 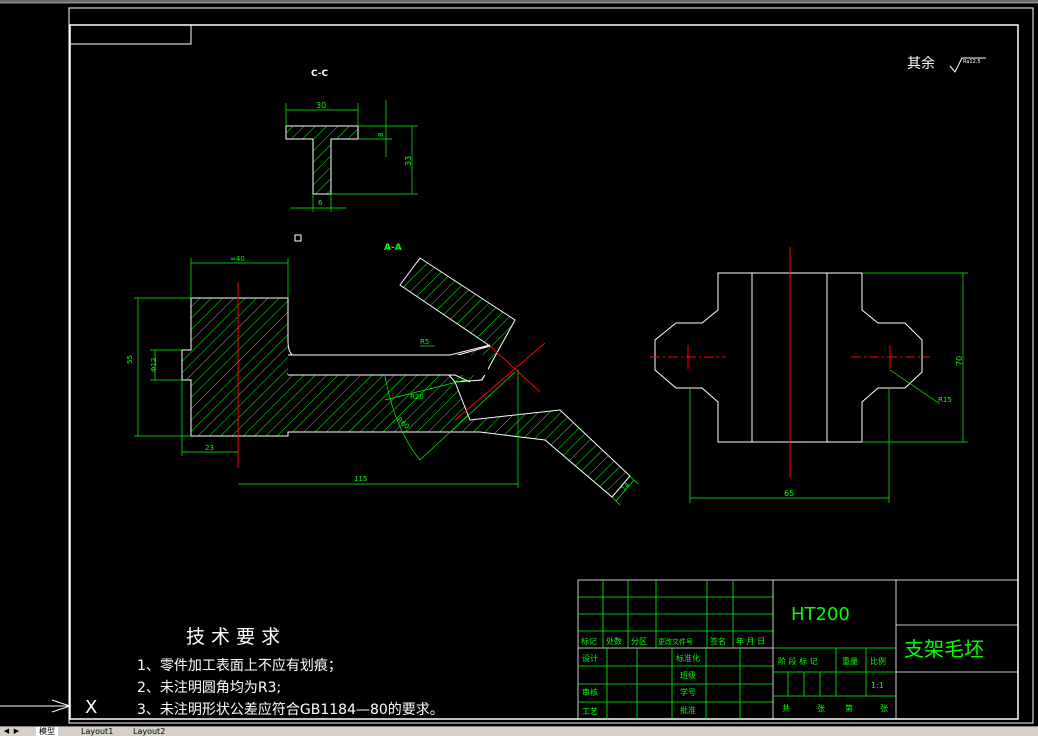 I want to click on svg-text: 年 月 日, so click(x=750, y=641).